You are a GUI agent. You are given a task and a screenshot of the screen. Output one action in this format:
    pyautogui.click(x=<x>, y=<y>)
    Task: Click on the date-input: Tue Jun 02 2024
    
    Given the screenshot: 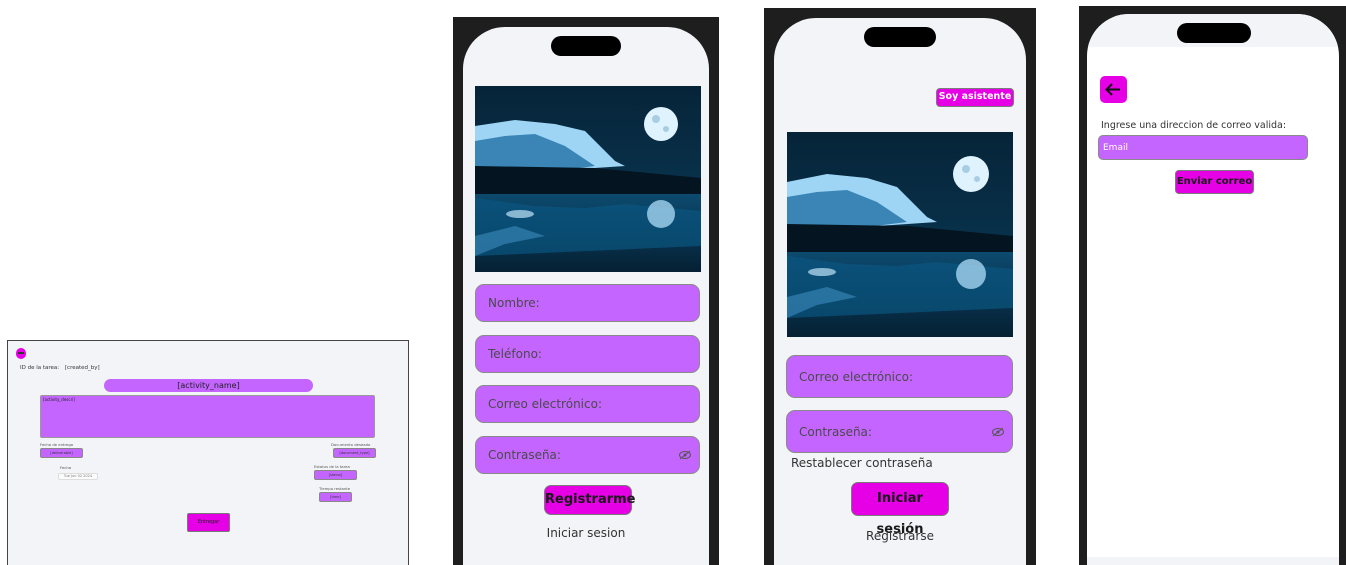 What is the action you would take?
    pyautogui.click(x=78, y=476)
    